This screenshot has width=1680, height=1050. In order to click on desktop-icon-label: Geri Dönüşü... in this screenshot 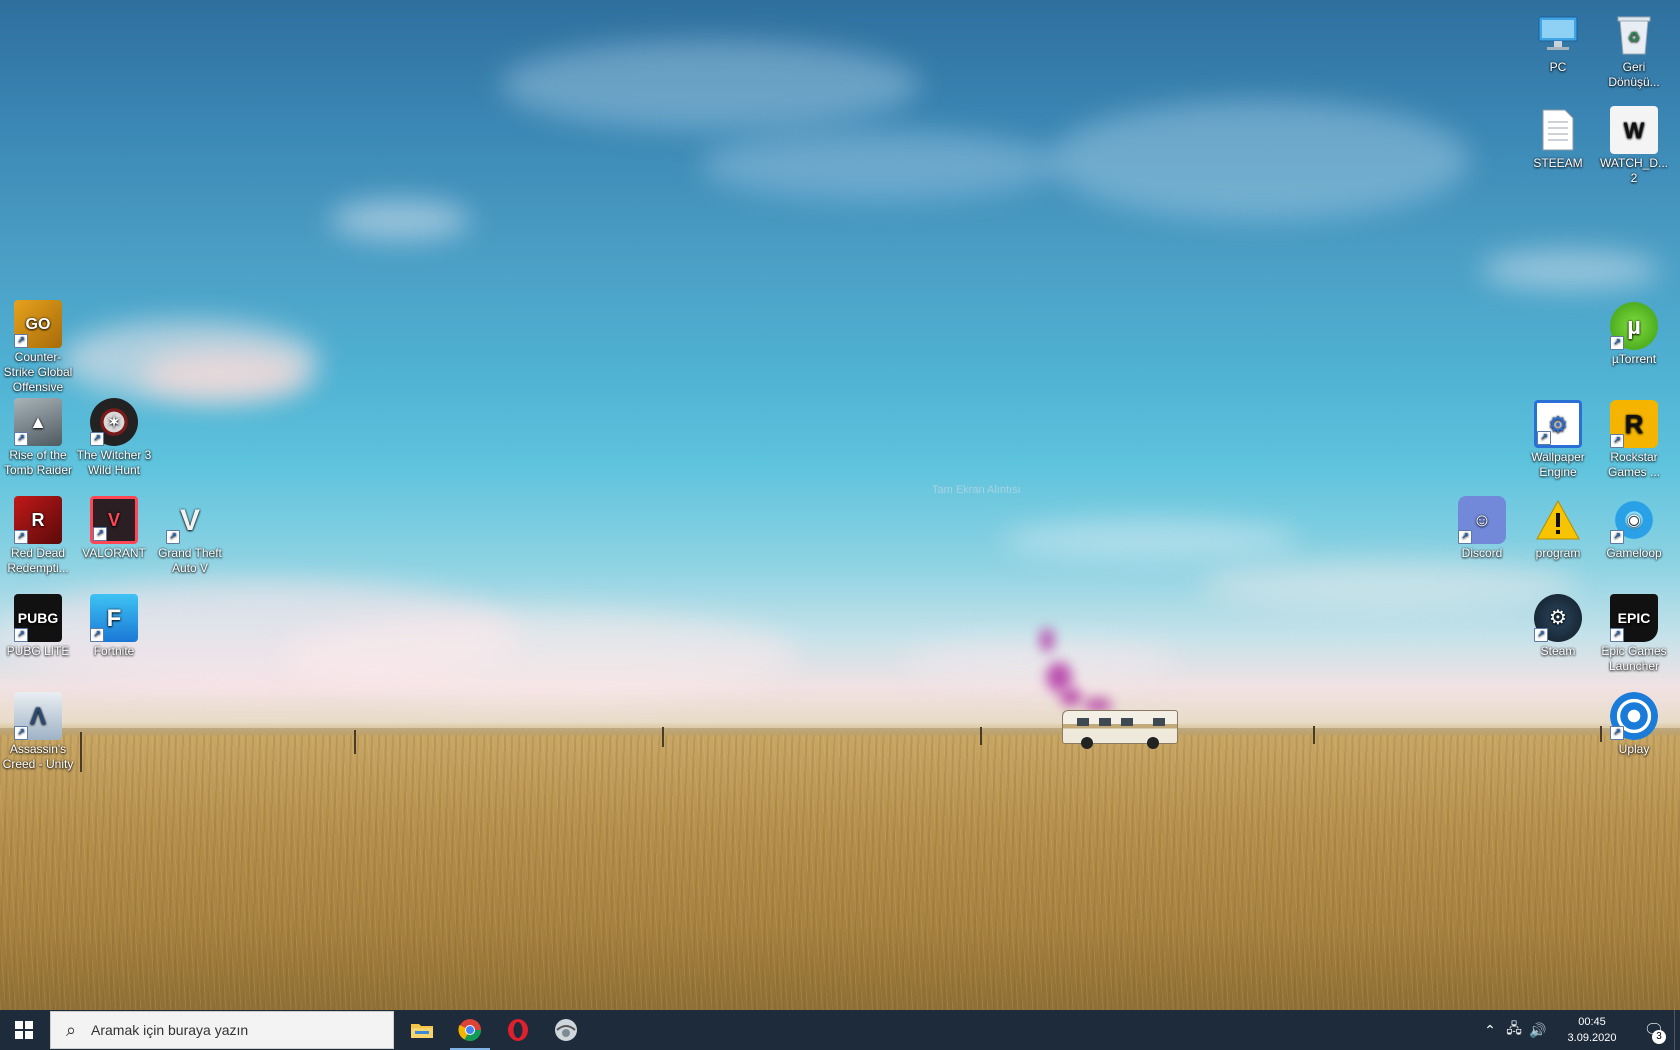, I will do `click(1634, 74)`.